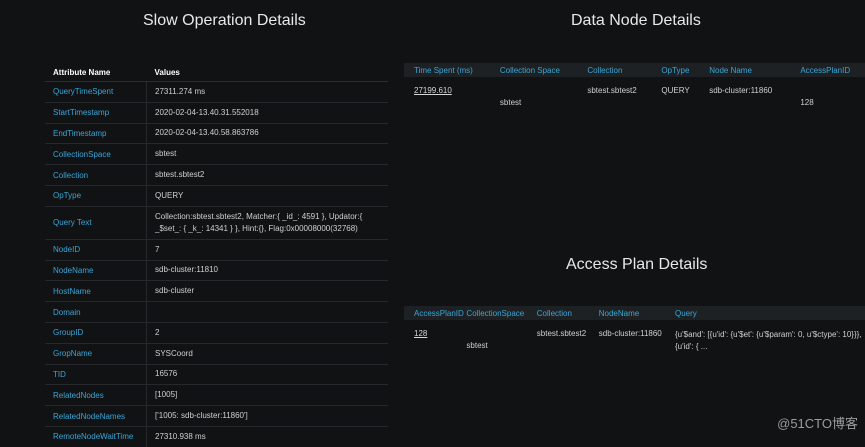 The height and width of the screenshot is (447, 865). Describe the element at coordinates (96, 416) in the screenshot. I see `attribute-key: RelatedNodeNames` at that location.